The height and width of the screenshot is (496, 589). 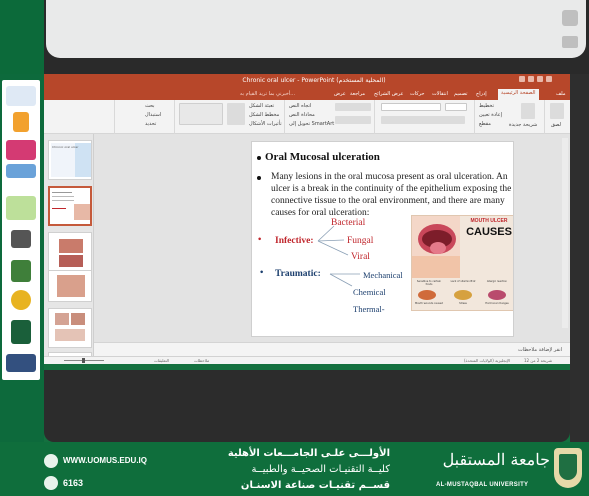 What do you see at coordinates (460, 94) in the screenshot?
I see `tab-design: تصميم` at bounding box center [460, 94].